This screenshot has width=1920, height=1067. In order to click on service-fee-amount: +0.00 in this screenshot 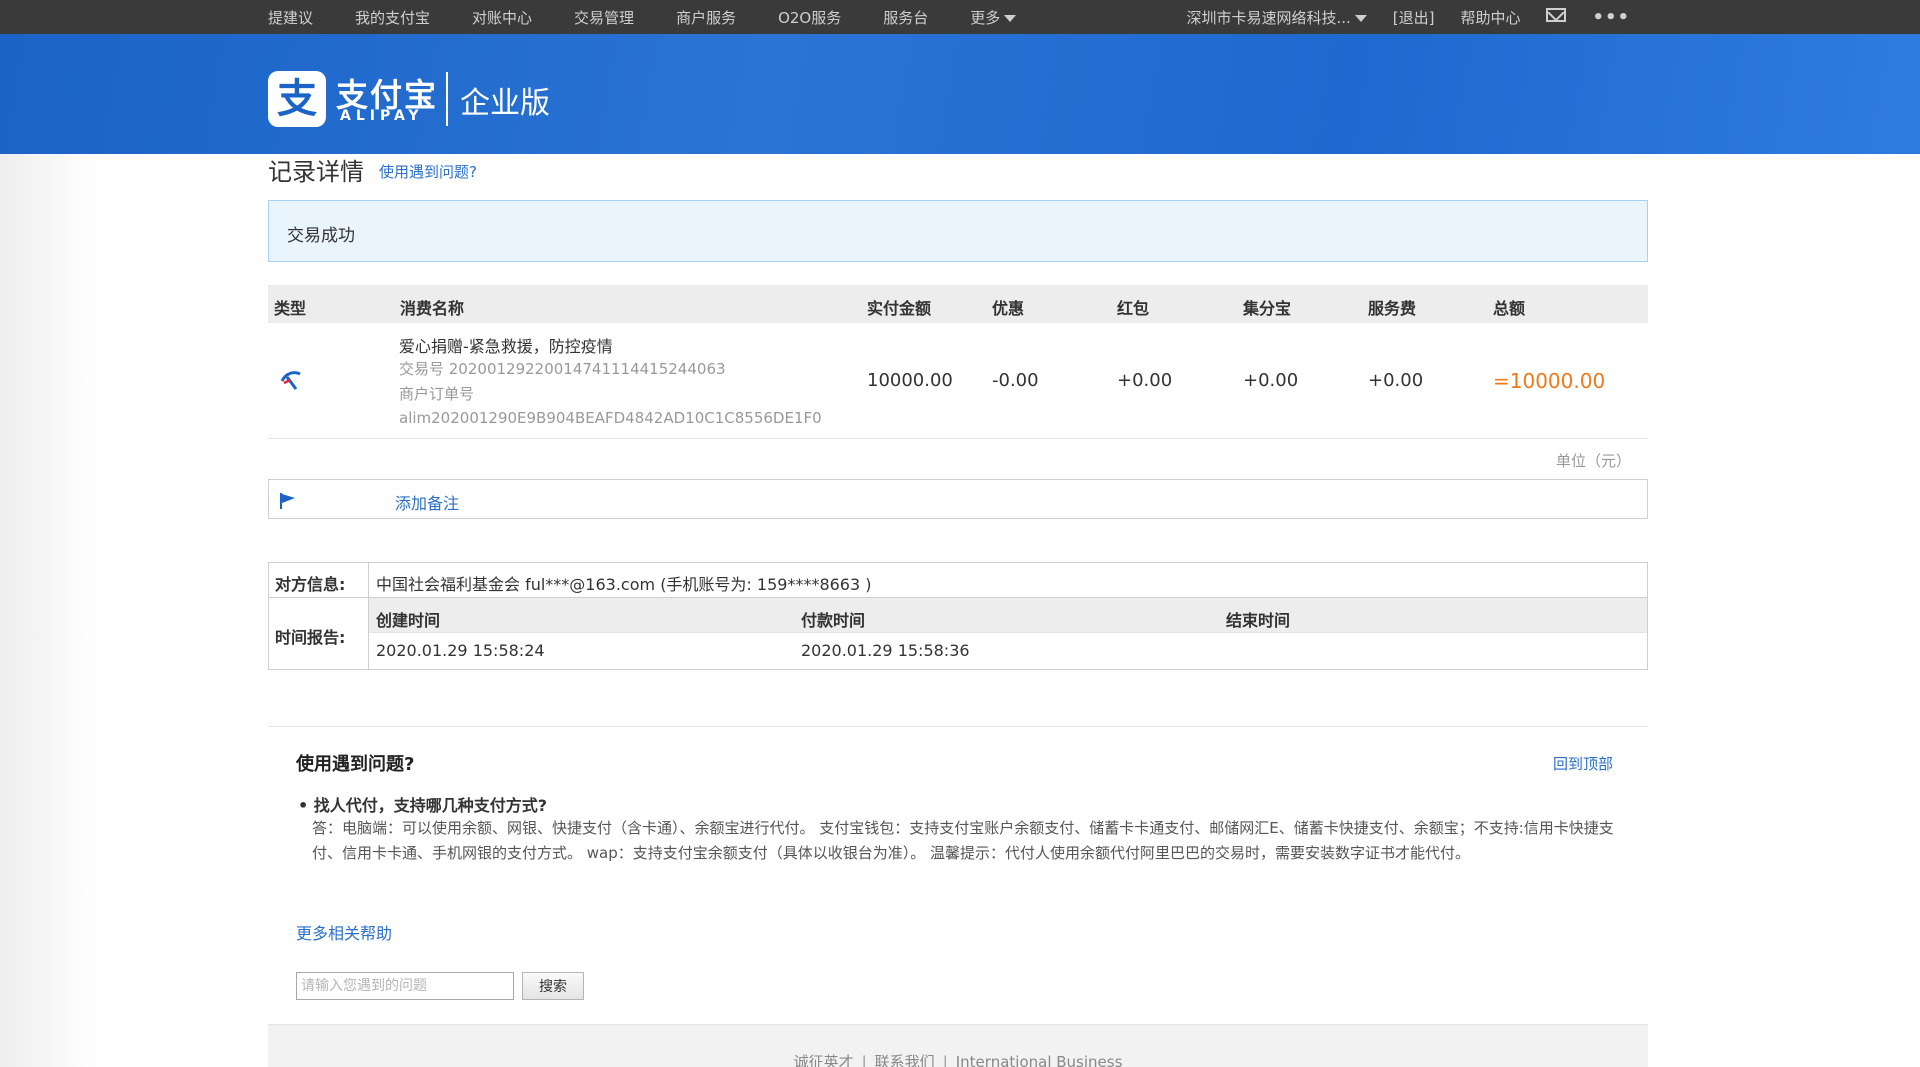, I will do `click(1396, 380)`.